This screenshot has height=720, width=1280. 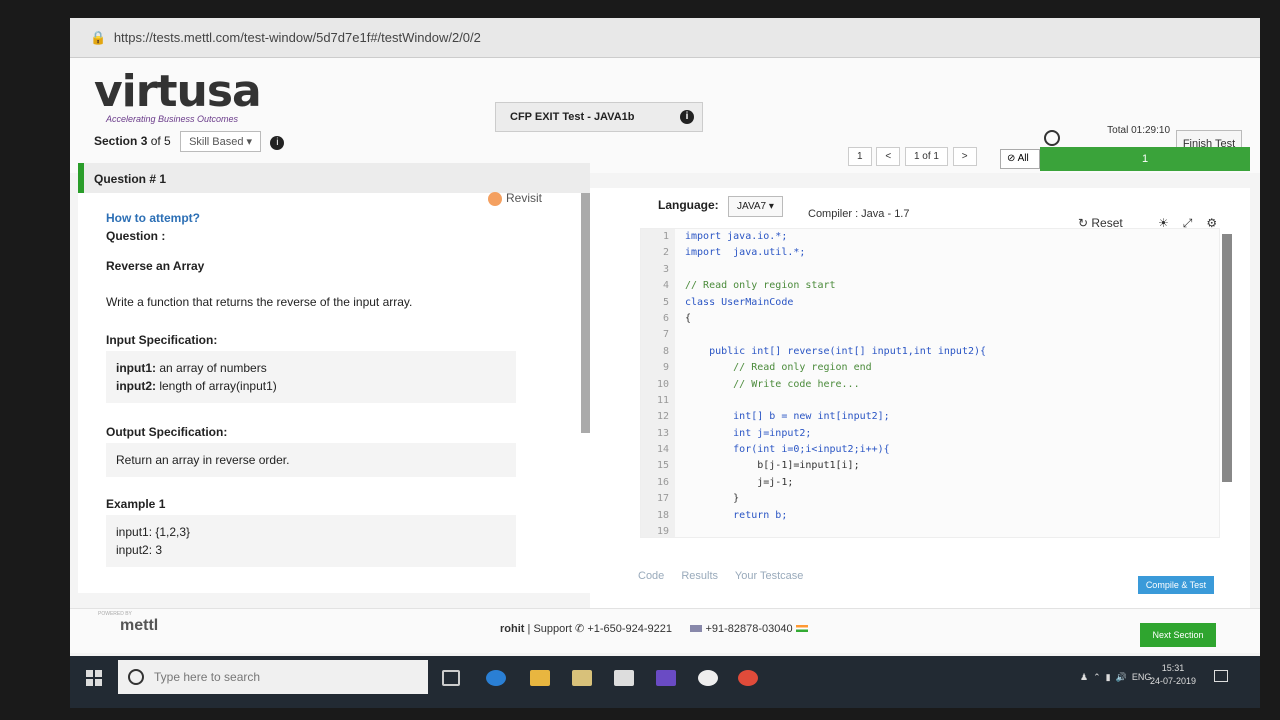 I want to click on input1-label: input1:, so click(x=136, y=368).